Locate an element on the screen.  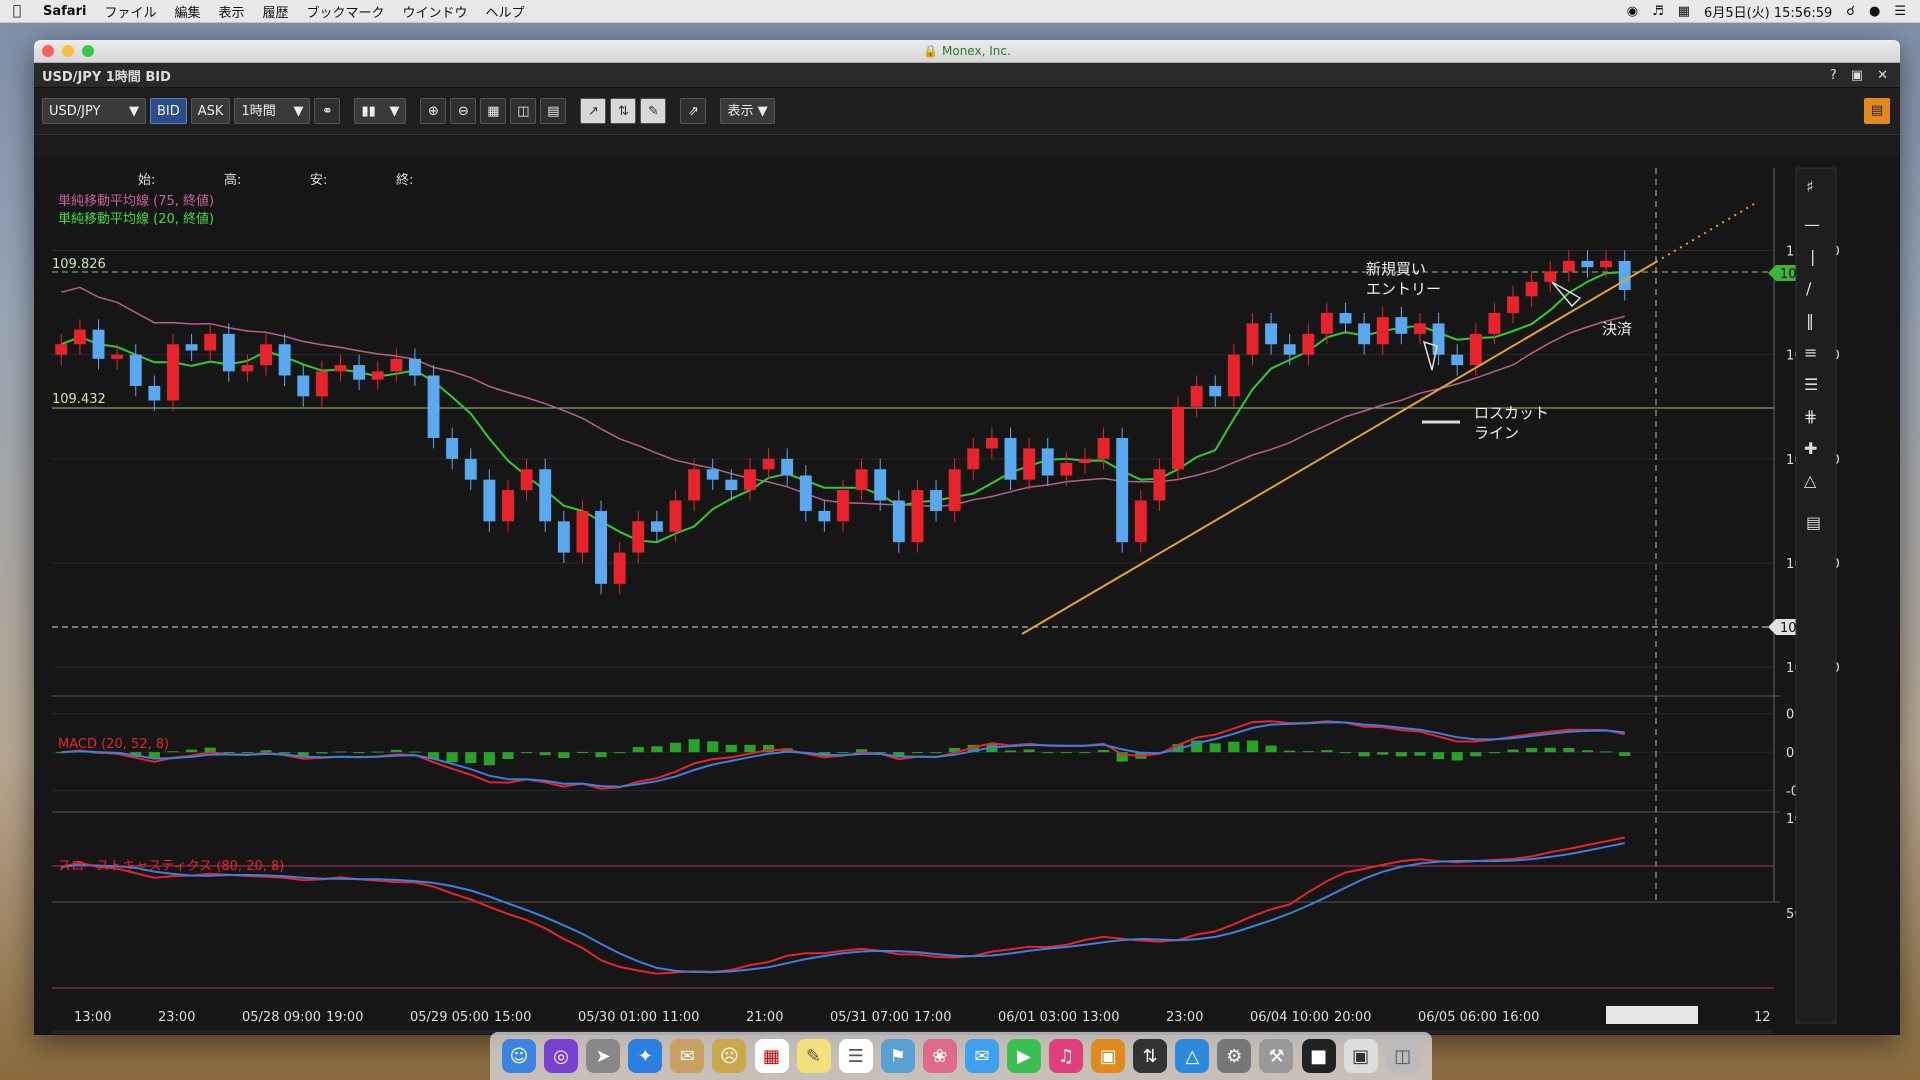
facetime-icon: ▶ is located at coordinates (1023, 1056).